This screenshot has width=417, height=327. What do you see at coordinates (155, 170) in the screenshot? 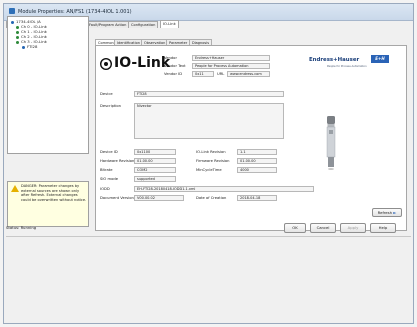
I see `bitrate-field: COM2` at bounding box center [155, 170].